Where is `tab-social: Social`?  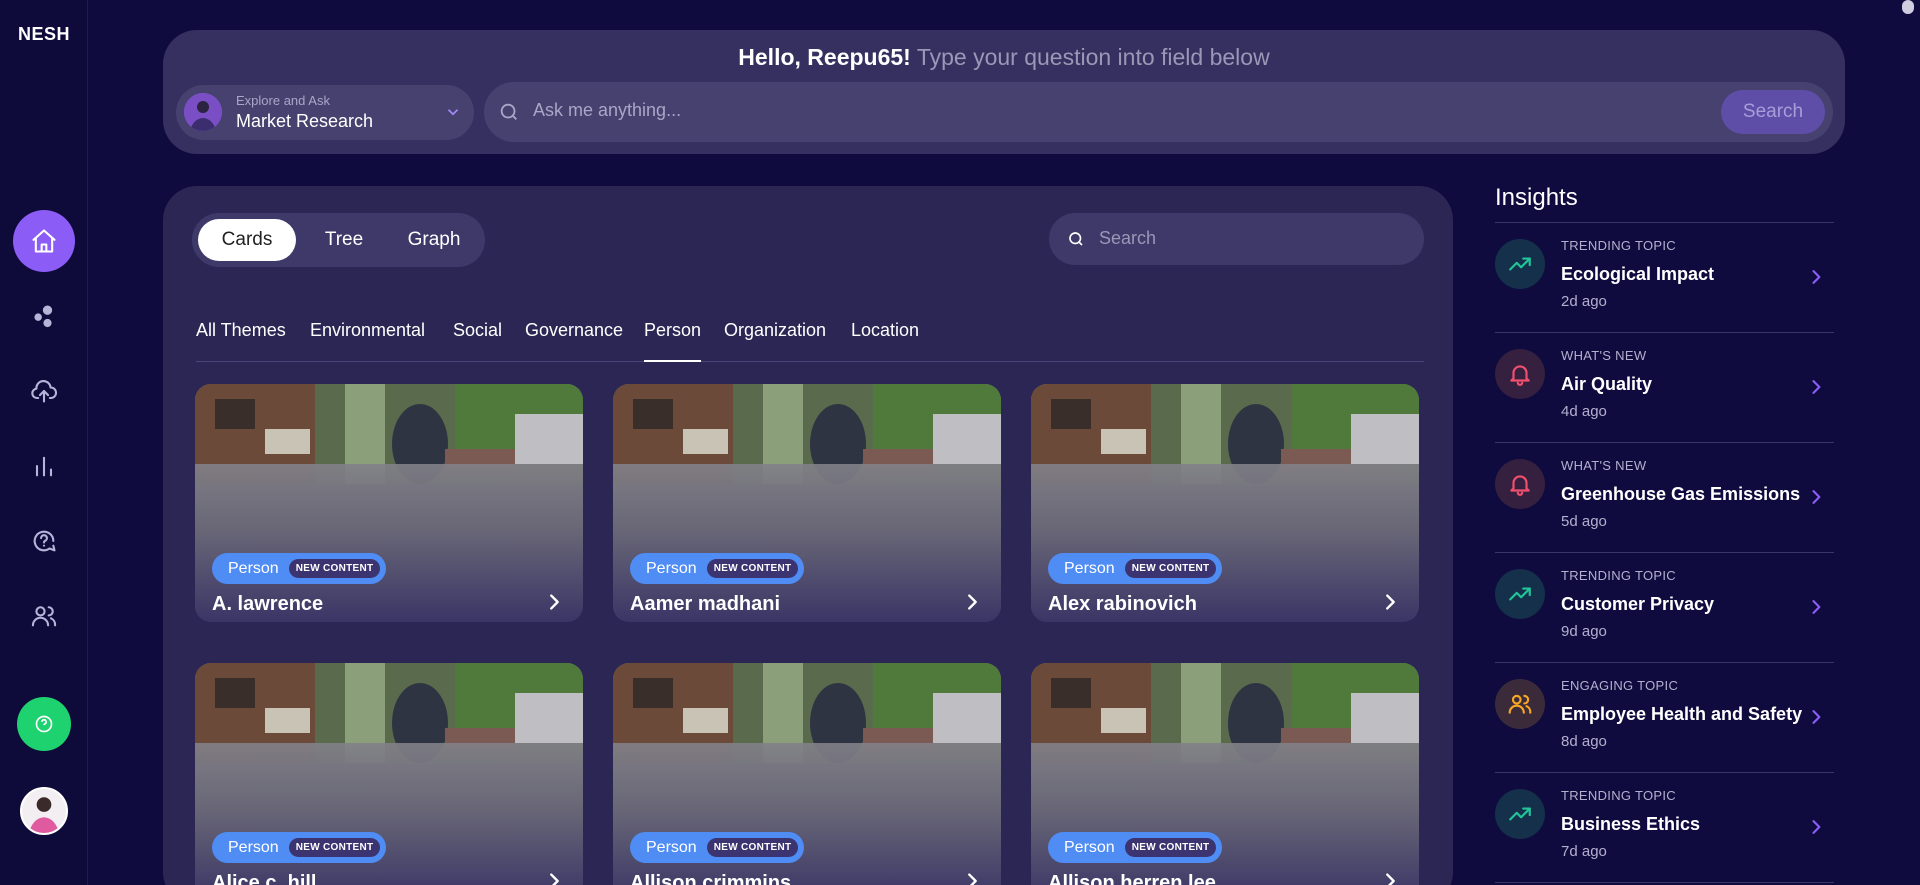
tab-social: Social is located at coordinates (477, 341).